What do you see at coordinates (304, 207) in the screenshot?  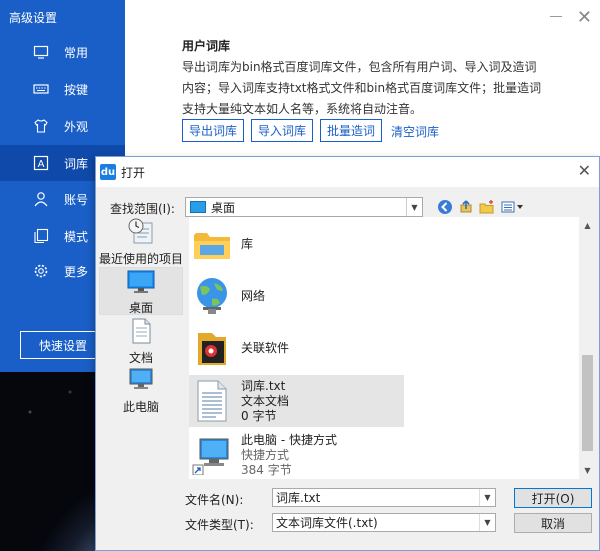 I see `look-in-dropdown: 桌面 ▼` at bounding box center [304, 207].